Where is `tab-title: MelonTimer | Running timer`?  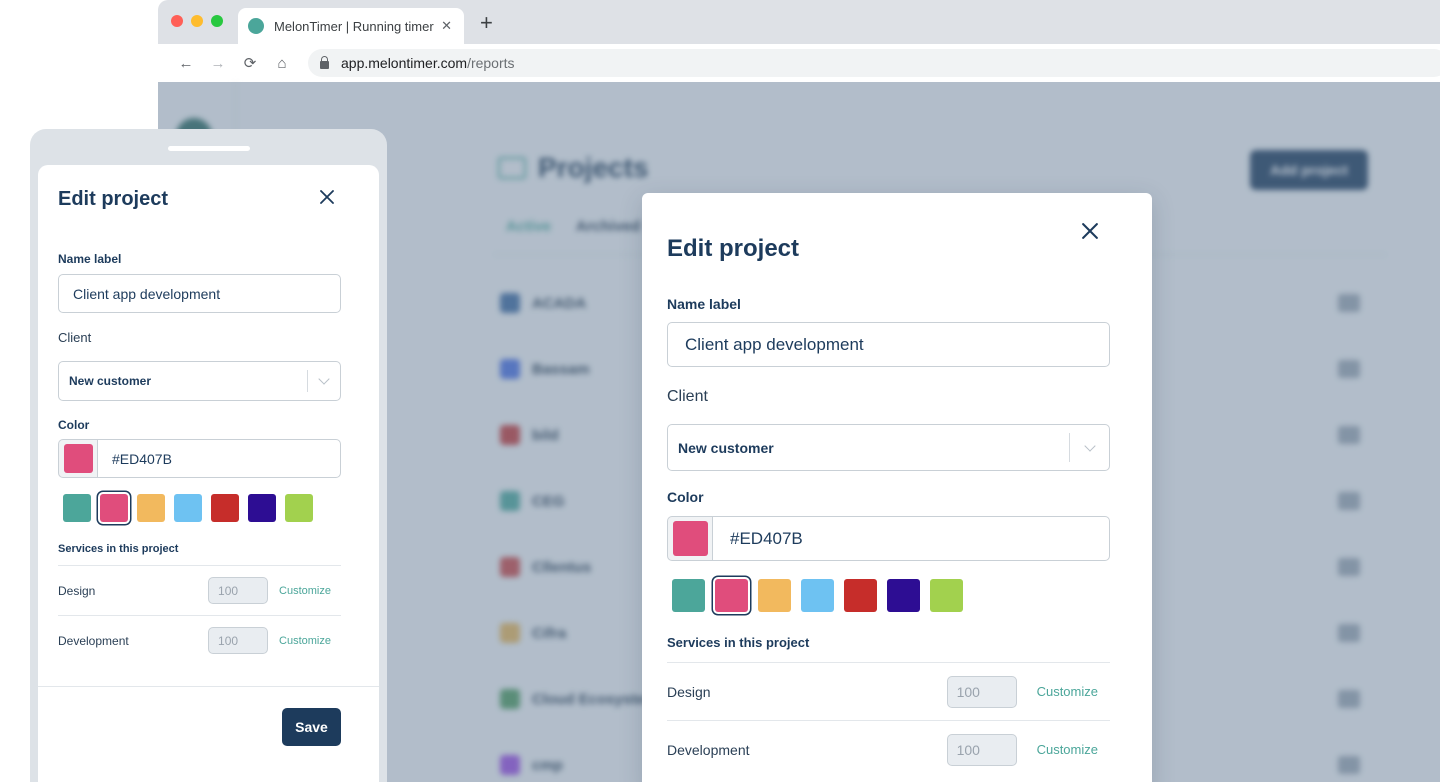
tab-title: MelonTimer | Running timer is located at coordinates (354, 26).